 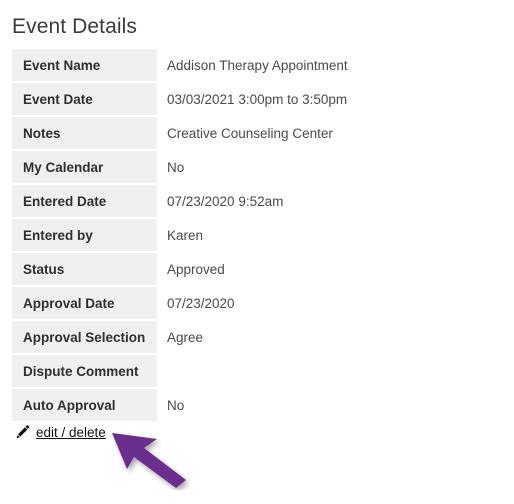 I want to click on row-value: Agree, so click(x=329, y=337).